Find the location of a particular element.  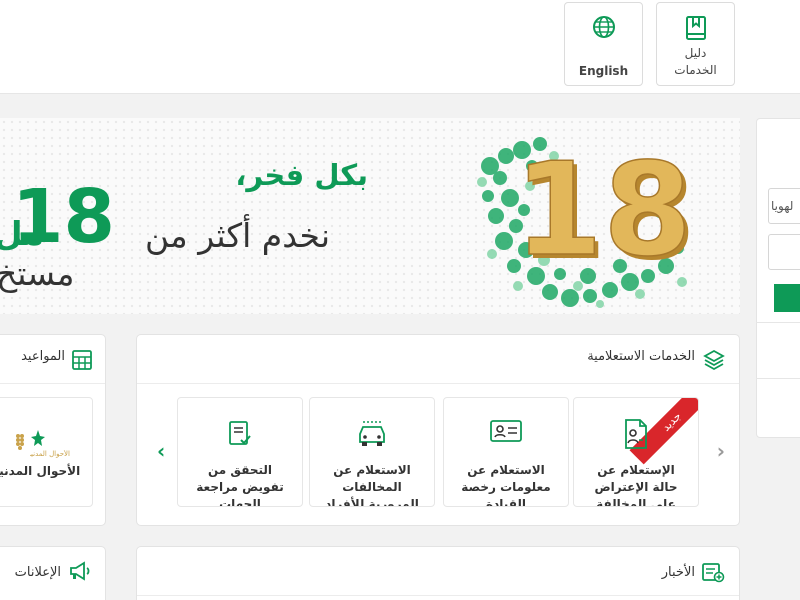

car-icon is located at coordinates (372, 433).